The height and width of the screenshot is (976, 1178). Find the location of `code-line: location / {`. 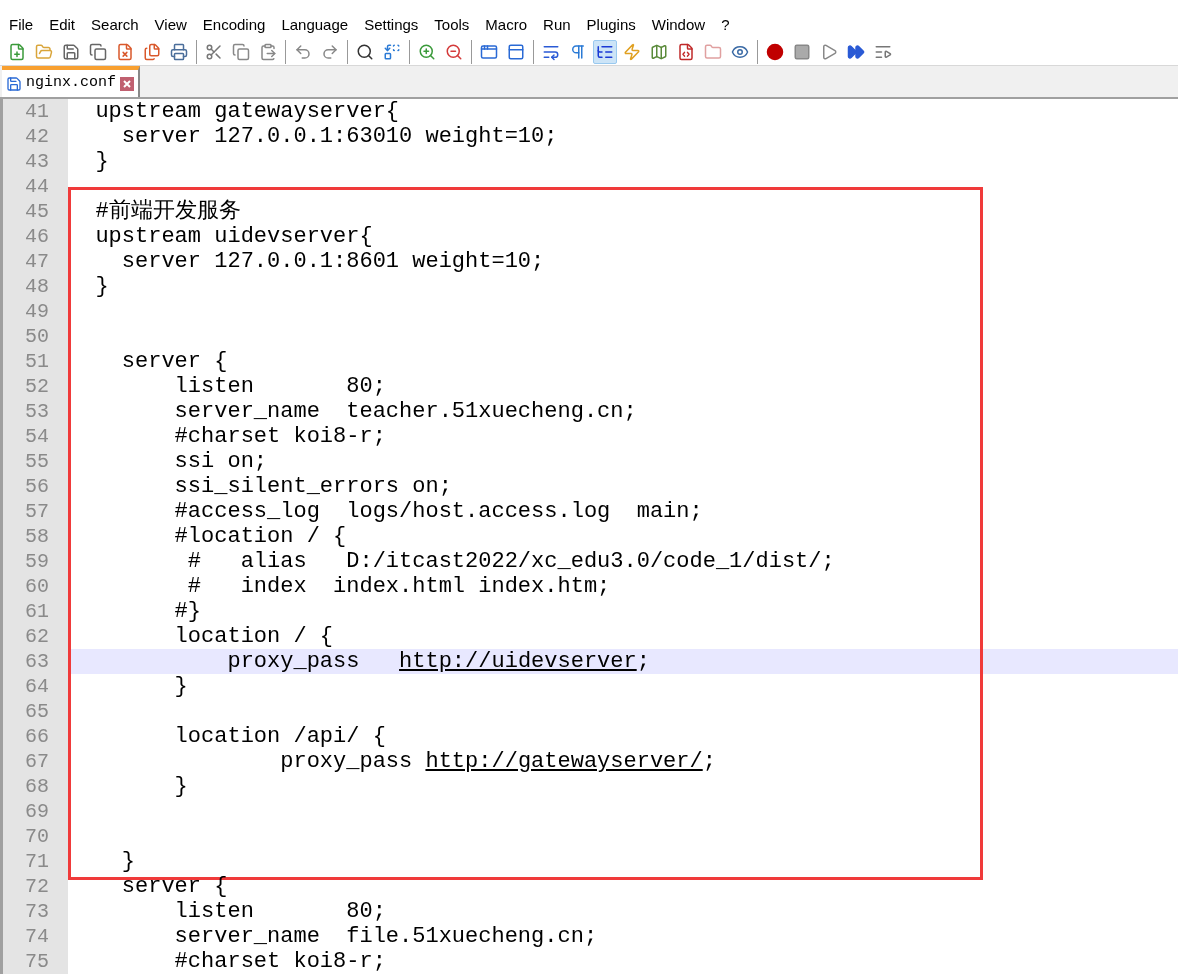

code-line: location / { is located at coordinates (253, 636).